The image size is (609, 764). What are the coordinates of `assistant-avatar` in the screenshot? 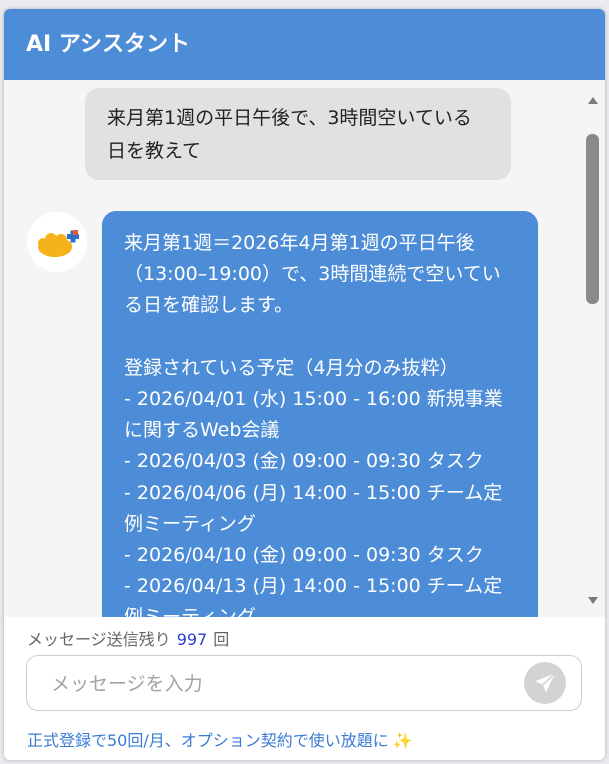 It's located at (57, 242).